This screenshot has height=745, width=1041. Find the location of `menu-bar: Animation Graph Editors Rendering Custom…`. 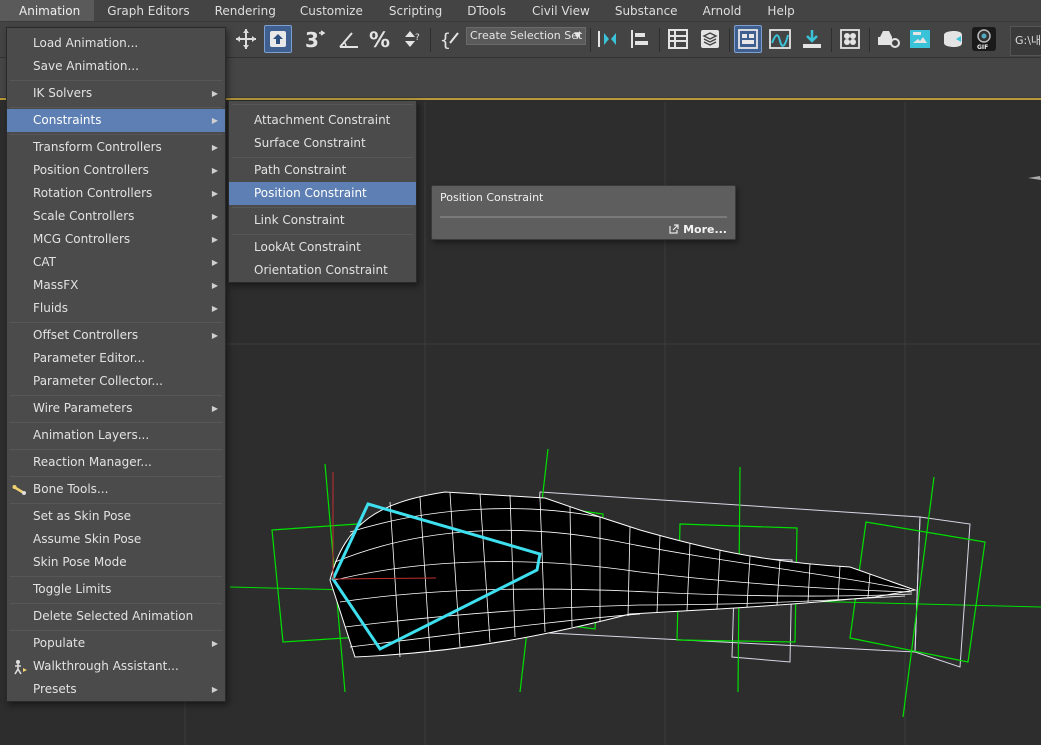

menu-bar: Animation Graph Editors Rendering Custom… is located at coordinates (520, 11).